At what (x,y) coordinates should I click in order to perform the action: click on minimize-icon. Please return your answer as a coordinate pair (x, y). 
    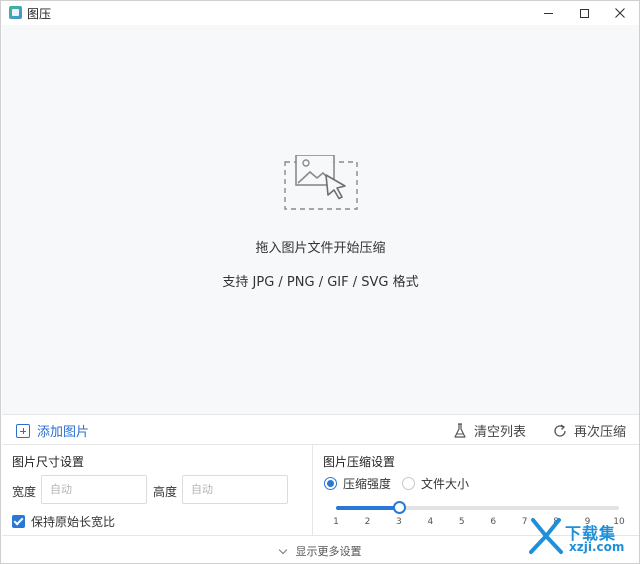
    Looking at the image, I should click on (548, 13).